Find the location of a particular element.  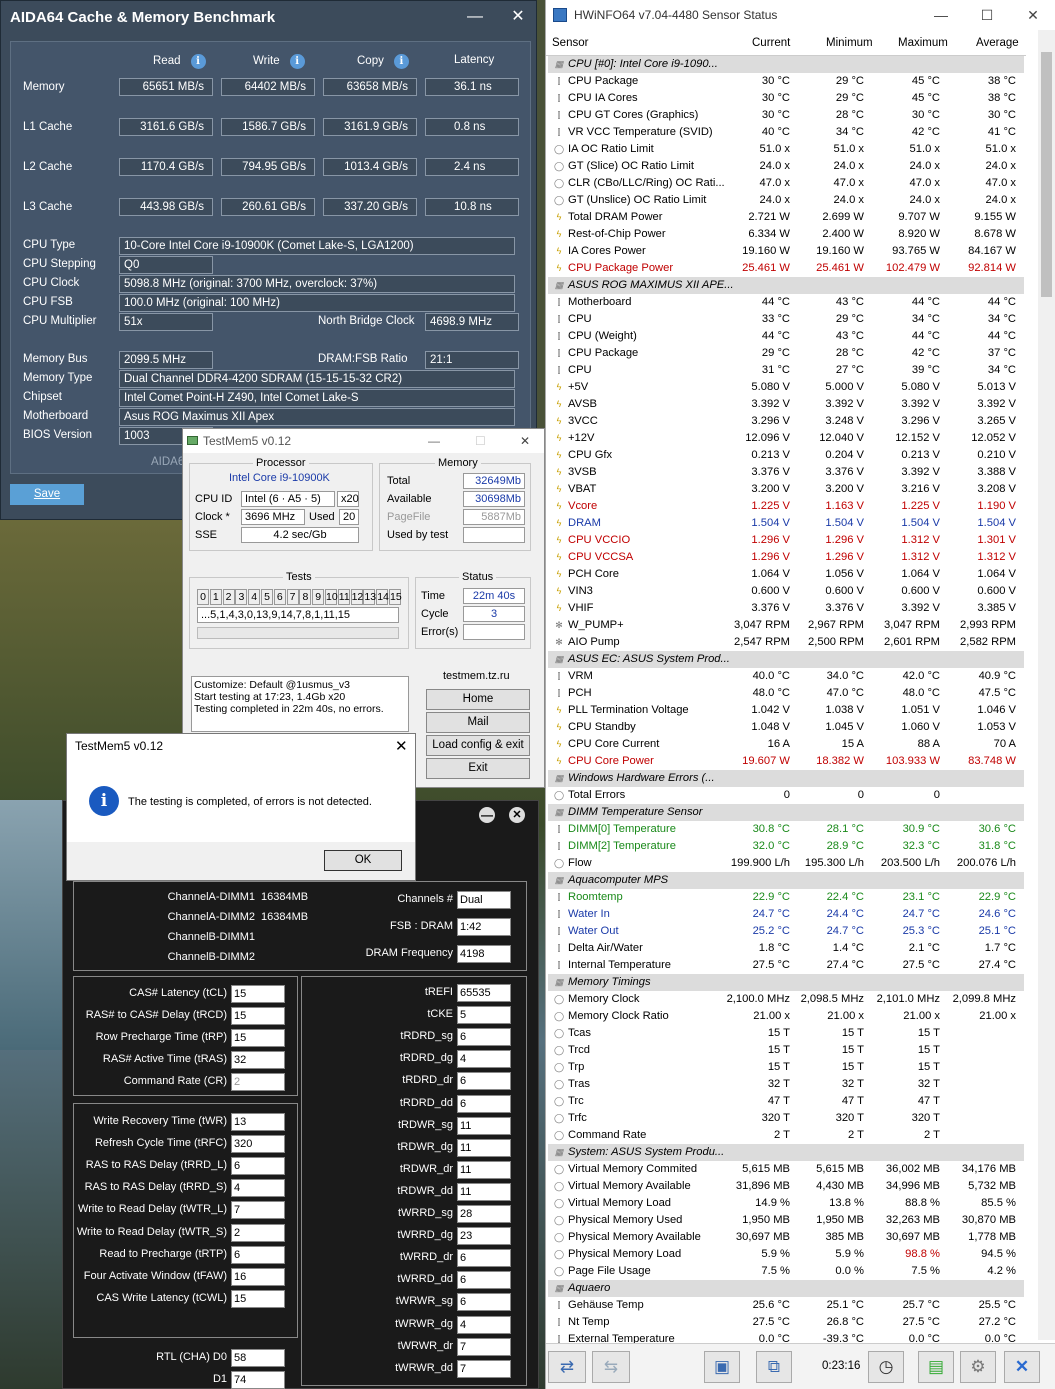

timing-value: 320 is located at coordinates (258, 1144).